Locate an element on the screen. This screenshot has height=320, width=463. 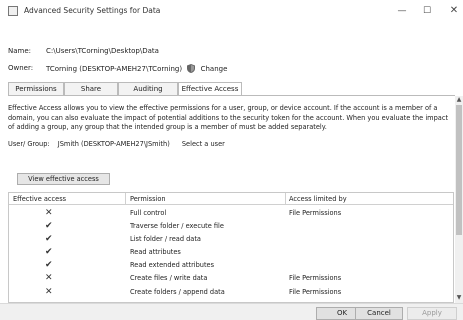
column-header-permission: Permission is located at coordinates (148, 199).